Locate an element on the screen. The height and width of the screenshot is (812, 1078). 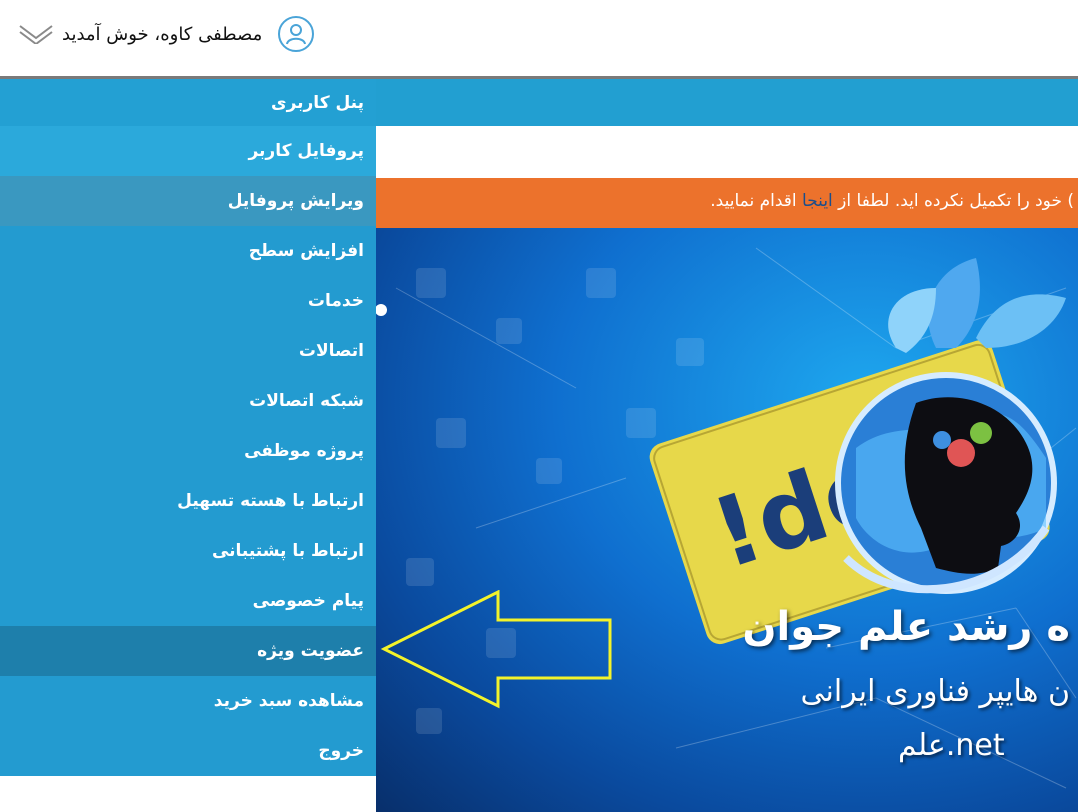
hero-title: ه رشد علم جوان is located at coordinates (906, 627).